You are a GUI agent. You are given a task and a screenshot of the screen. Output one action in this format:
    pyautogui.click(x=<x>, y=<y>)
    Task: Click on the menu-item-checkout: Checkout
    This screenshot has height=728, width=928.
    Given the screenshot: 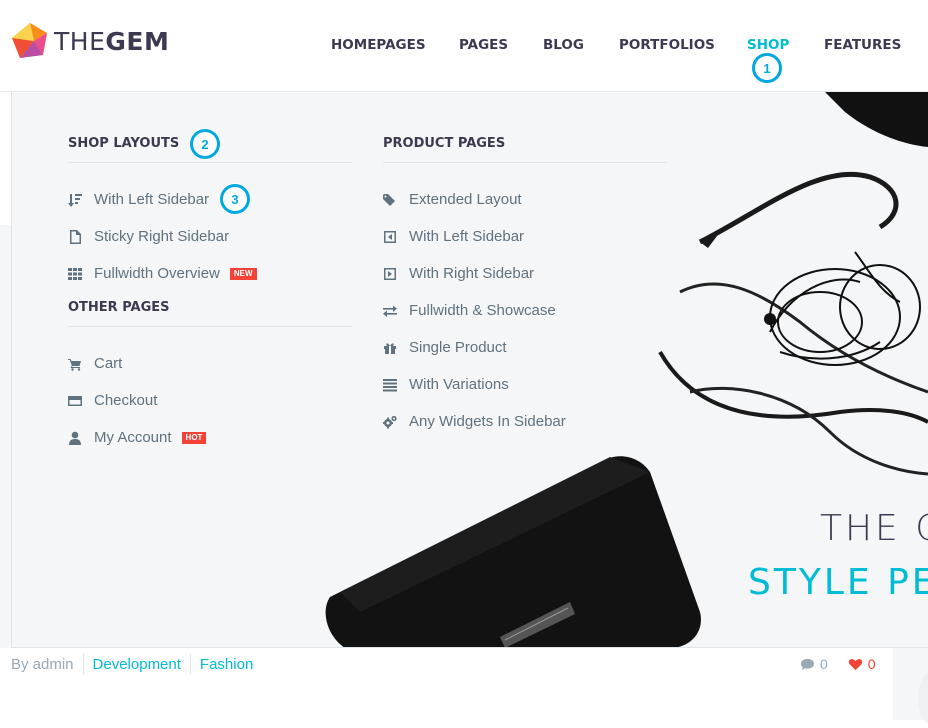 What is the action you would take?
    pyautogui.click(x=210, y=400)
    